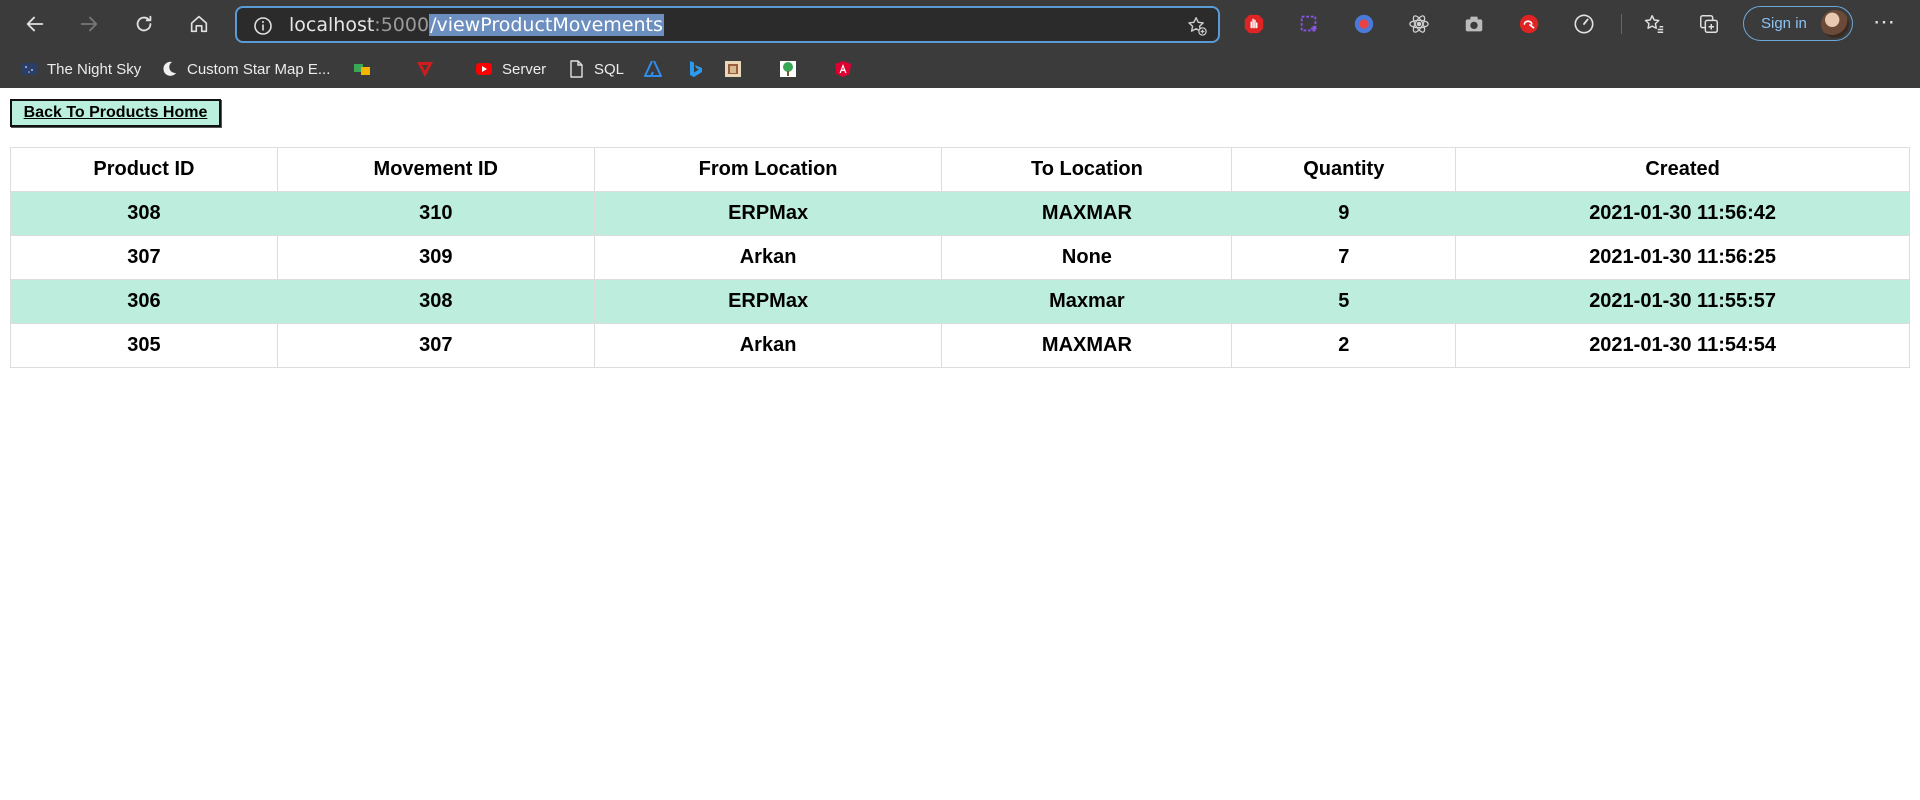 This screenshot has width=1920, height=800. Describe the element at coordinates (1419, 24) in the screenshot. I see `react-devtools-icon` at that location.